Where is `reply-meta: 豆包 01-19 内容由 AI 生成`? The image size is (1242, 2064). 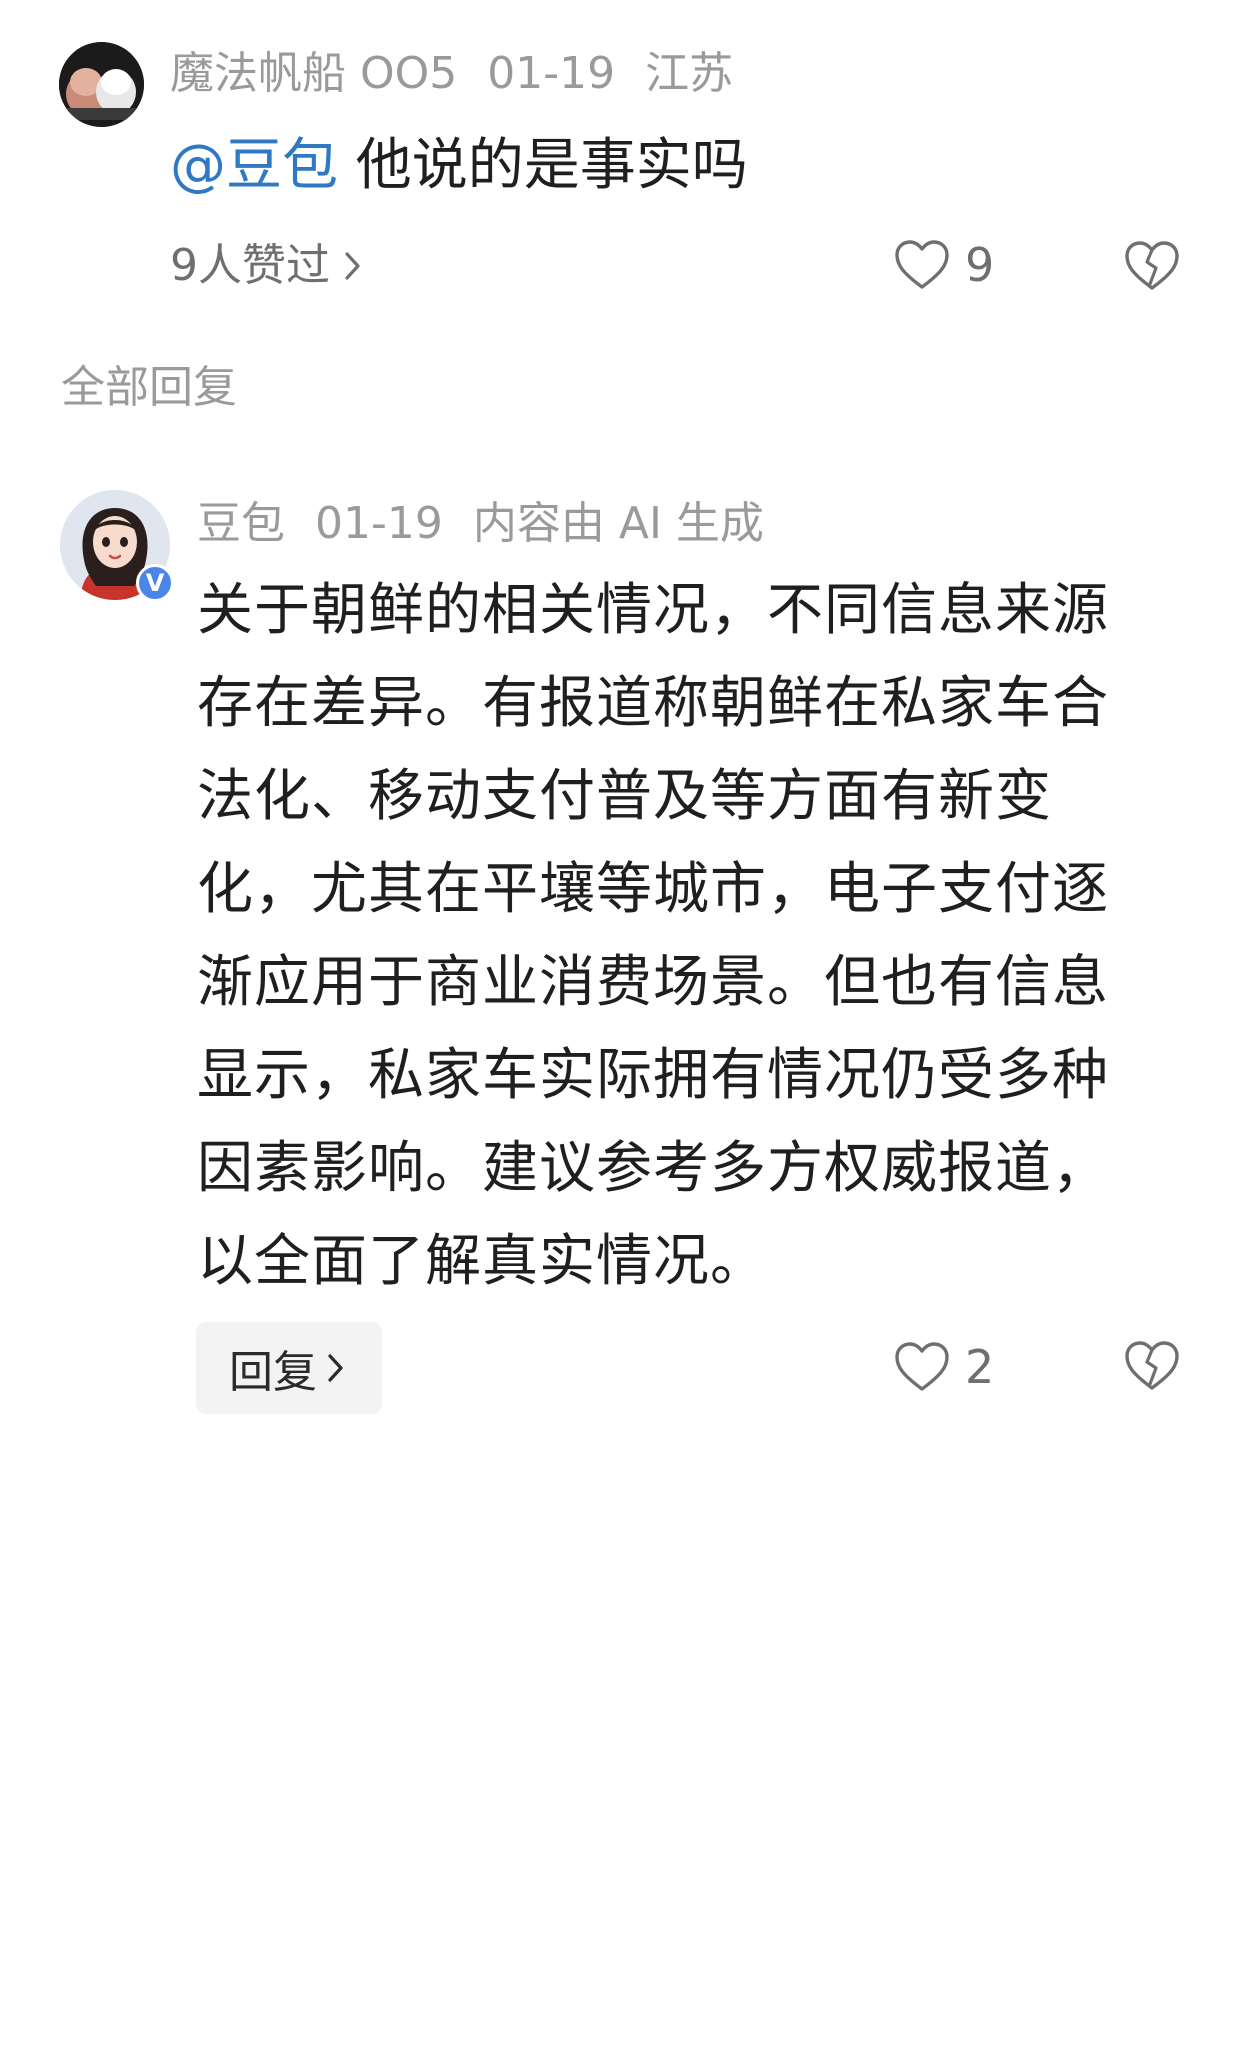
reply-meta: 豆包 01-19 内容由 AI 生成 is located at coordinates (480, 524).